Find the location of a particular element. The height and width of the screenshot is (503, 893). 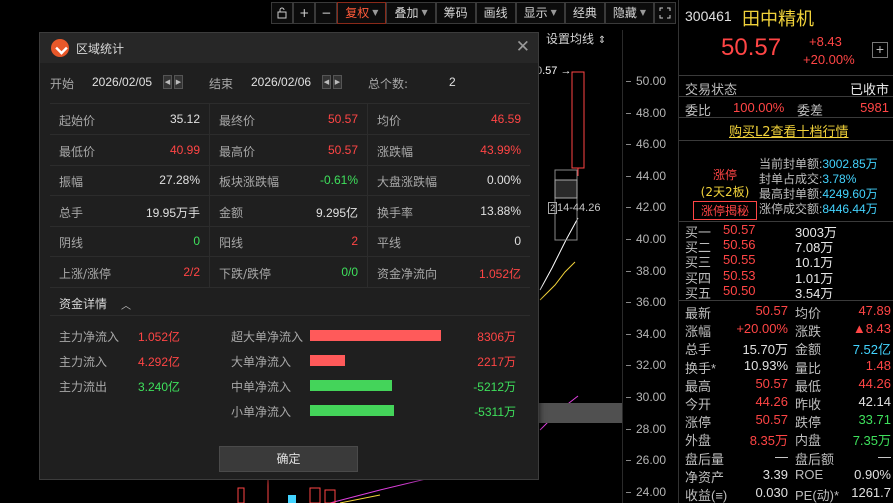

end-next-icon: ▶ is located at coordinates (337, 82).